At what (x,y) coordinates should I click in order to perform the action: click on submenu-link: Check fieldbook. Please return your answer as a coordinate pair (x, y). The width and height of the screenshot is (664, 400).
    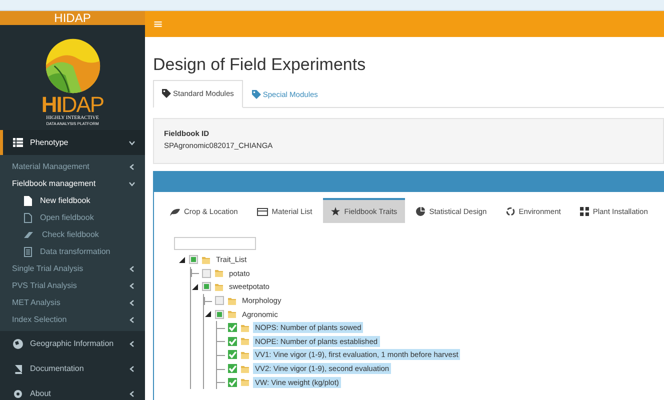
    Looking at the image, I should click on (72, 234).